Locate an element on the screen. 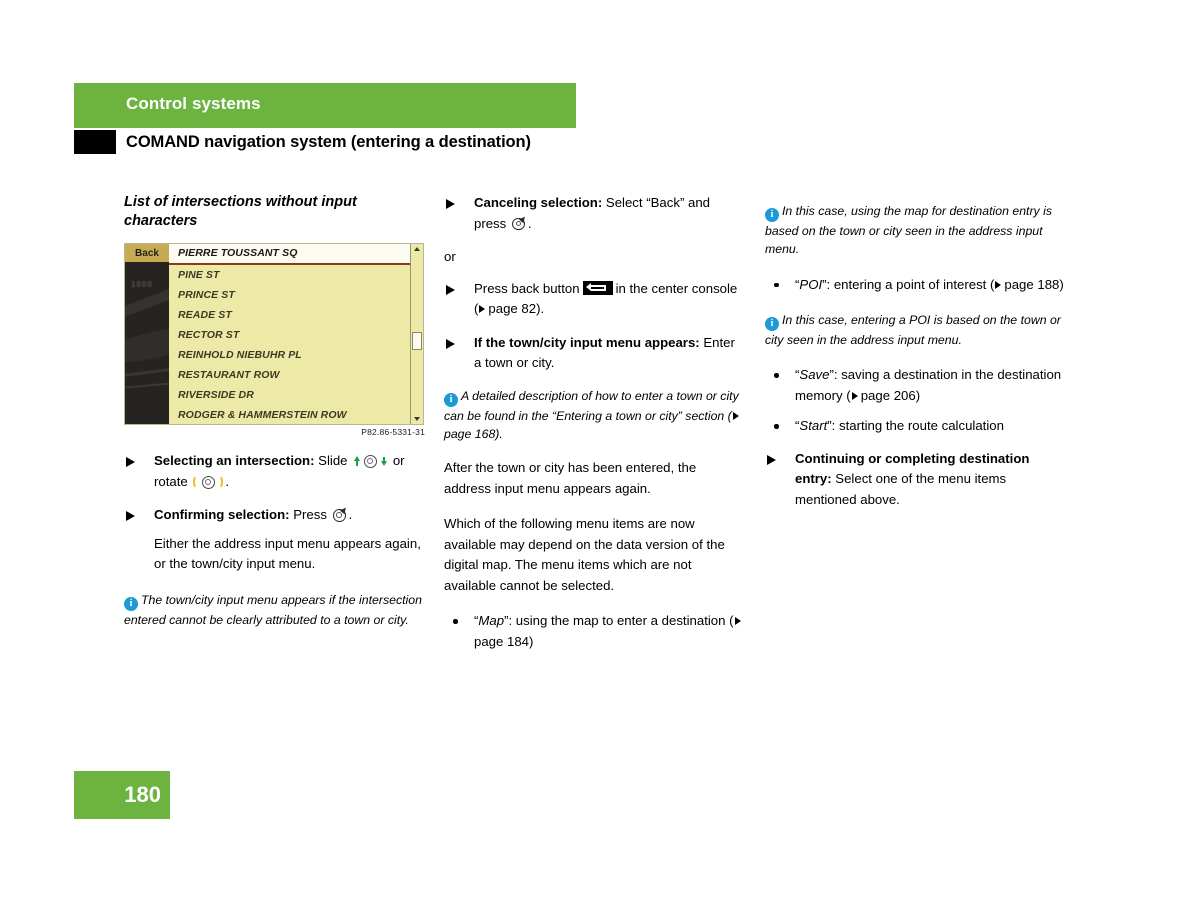 Image resolution: width=1200 pixels, height=900 pixels. bullet-text: ”: starting the route calculation is located at coordinates (915, 426).